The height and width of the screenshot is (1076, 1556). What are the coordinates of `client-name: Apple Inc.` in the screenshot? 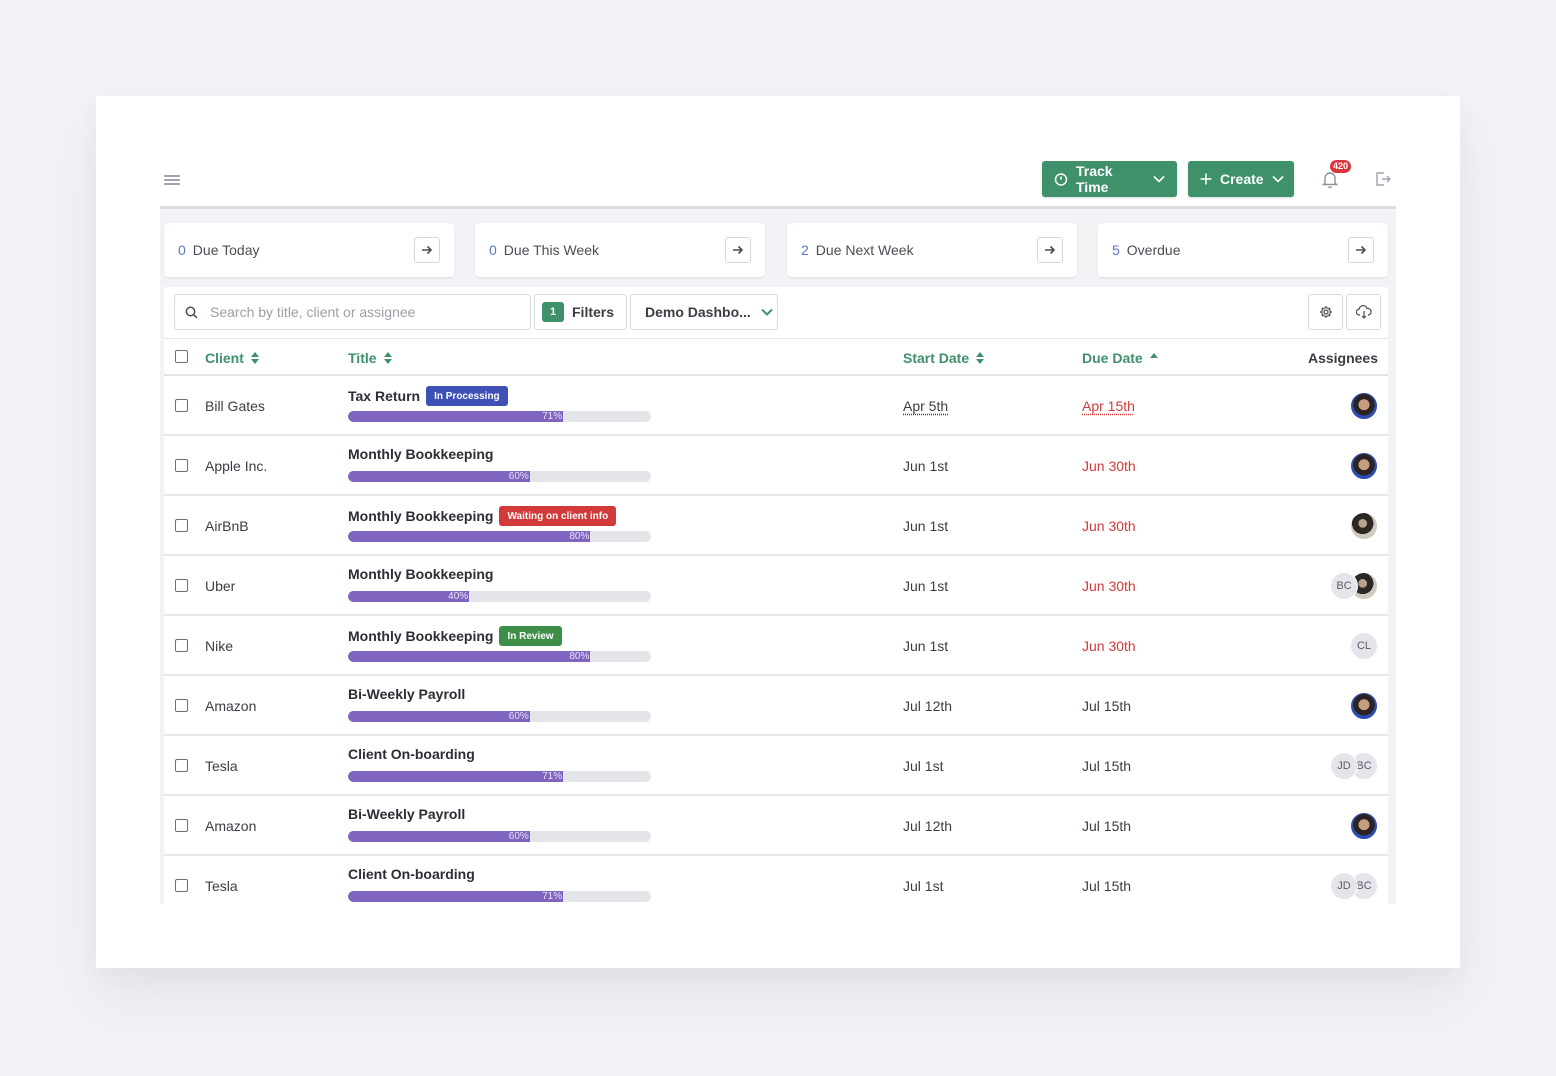 It's located at (236, 466).